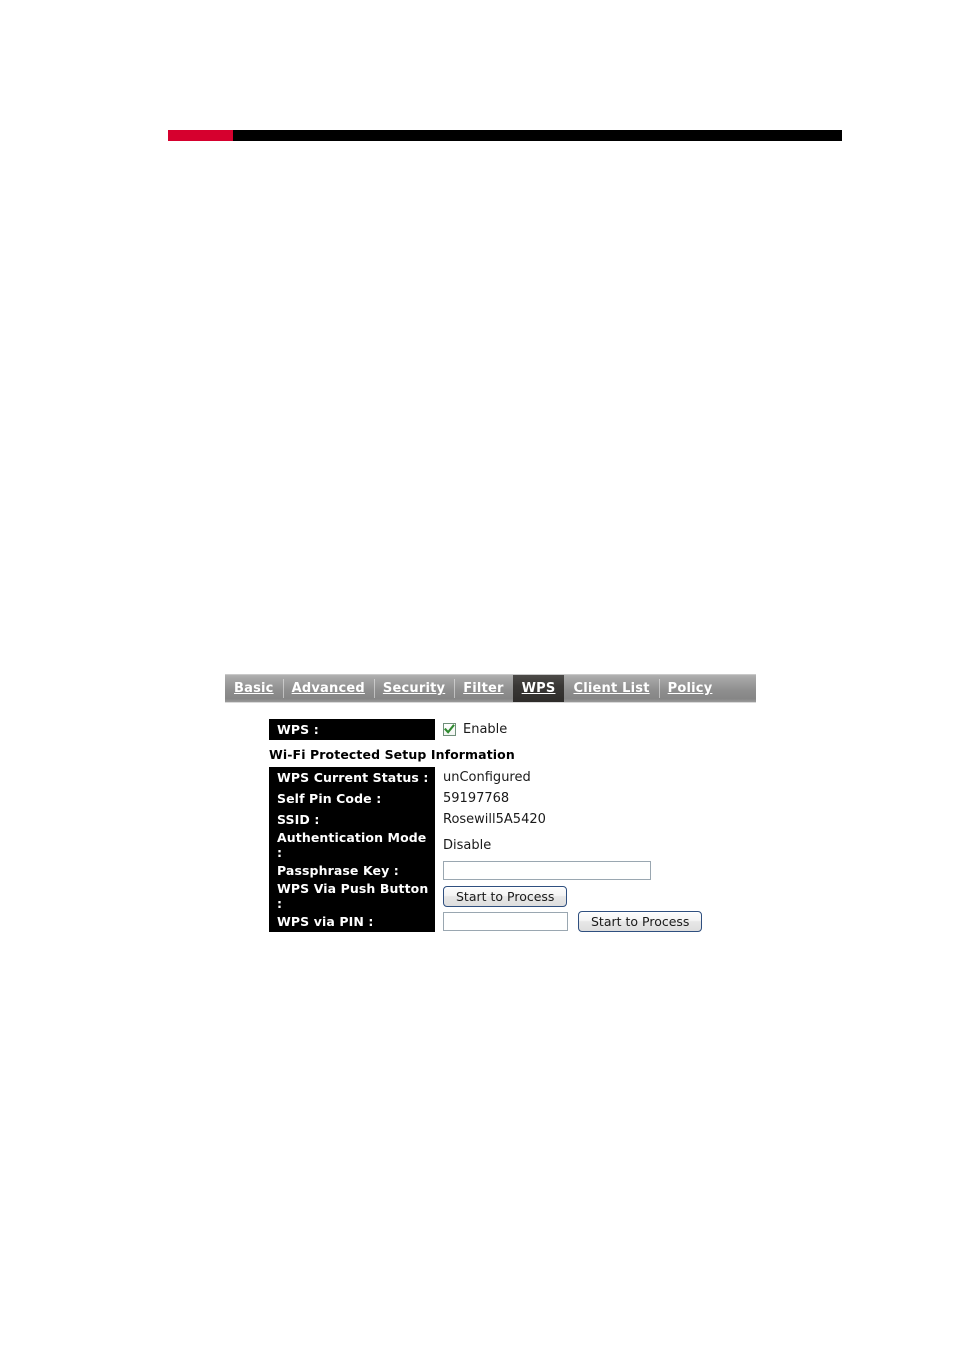 This screenshot has height=1350, width=954. I want to click on wps-current-status-label: WPS Current Status :, so click(352, 777).